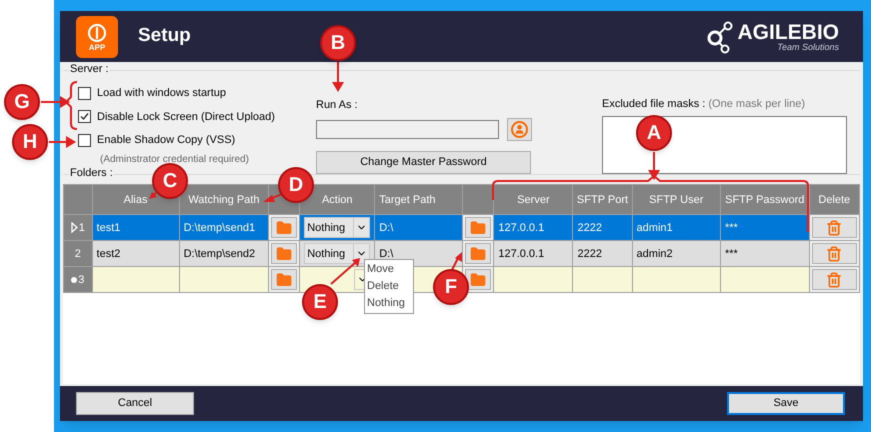 The image size is (871, 432). I want to click on excluded-masks-label: Excluded file masks : (One mask per line), so click(704, 104).